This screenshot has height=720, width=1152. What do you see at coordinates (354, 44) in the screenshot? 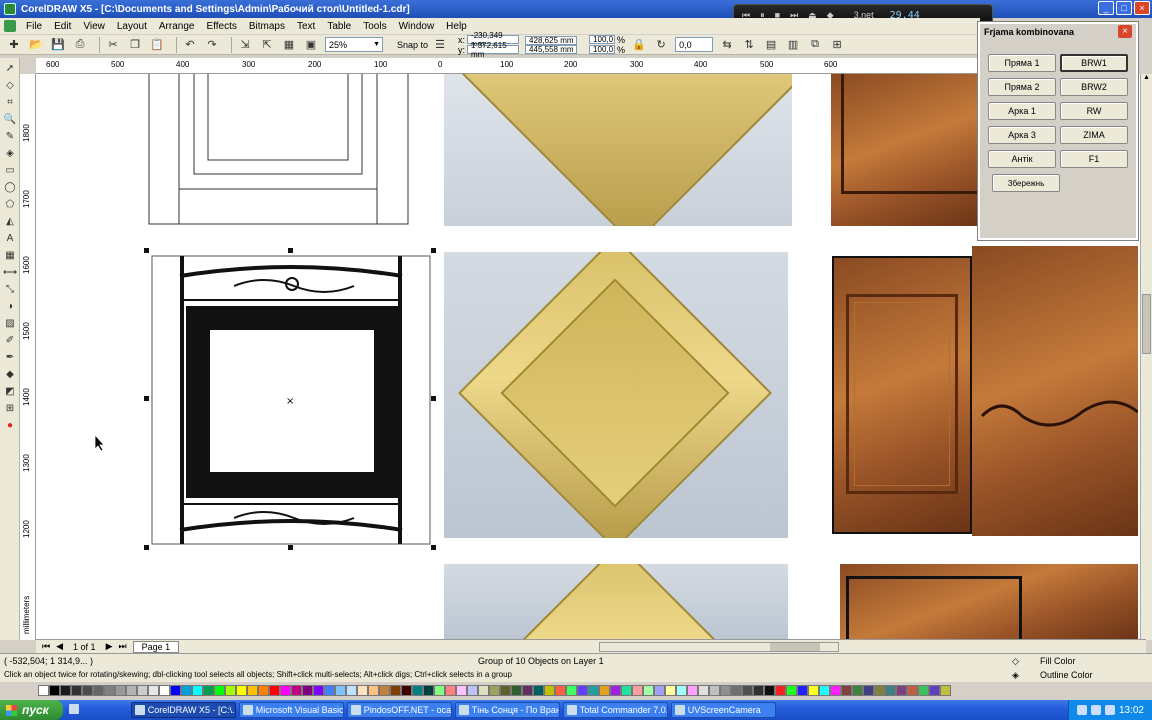
I see `zoom-level-combo: 25% ▼` at bounding box center [354, 44].